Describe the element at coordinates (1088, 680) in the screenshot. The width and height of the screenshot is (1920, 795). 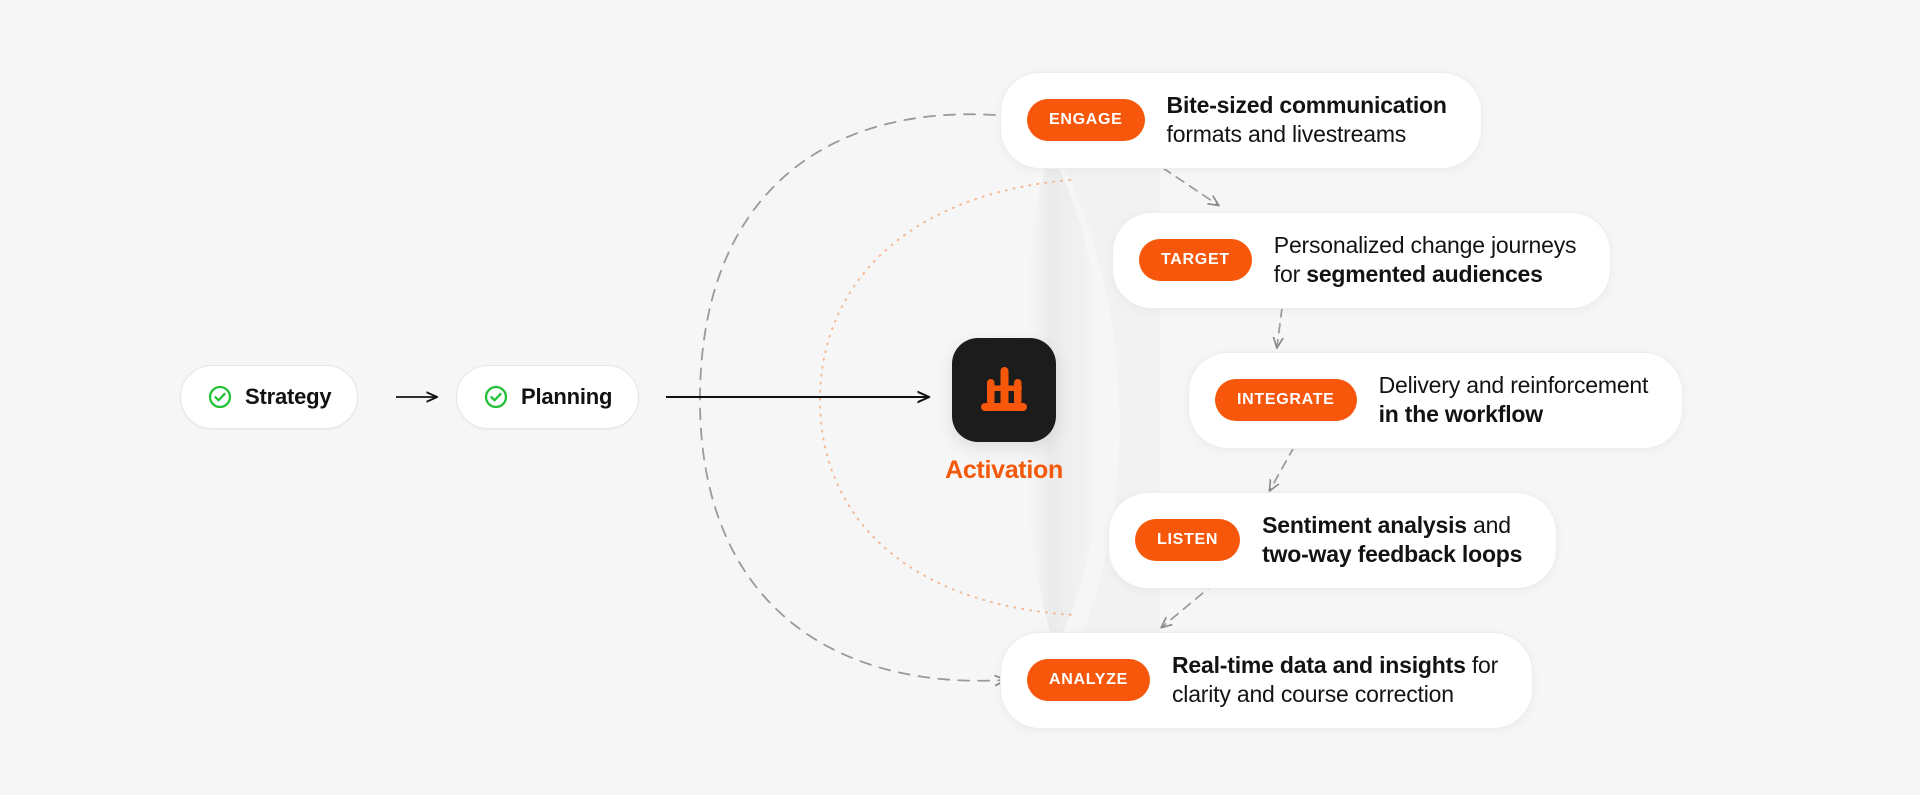
I see `pillar-badge-analyze: ANALYZE` at that location.